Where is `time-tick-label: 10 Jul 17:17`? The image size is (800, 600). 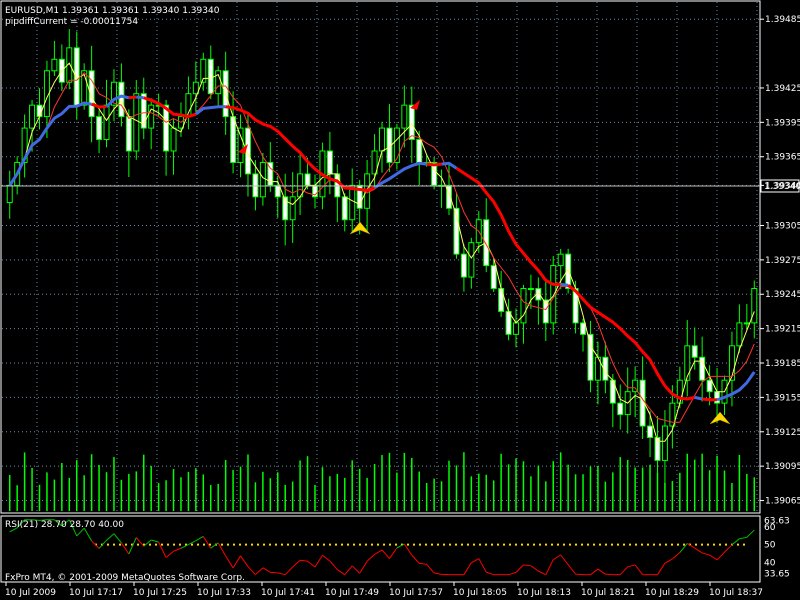 time-tick-label: 10 Jul 17:17 is located at coordinates (96, 593).